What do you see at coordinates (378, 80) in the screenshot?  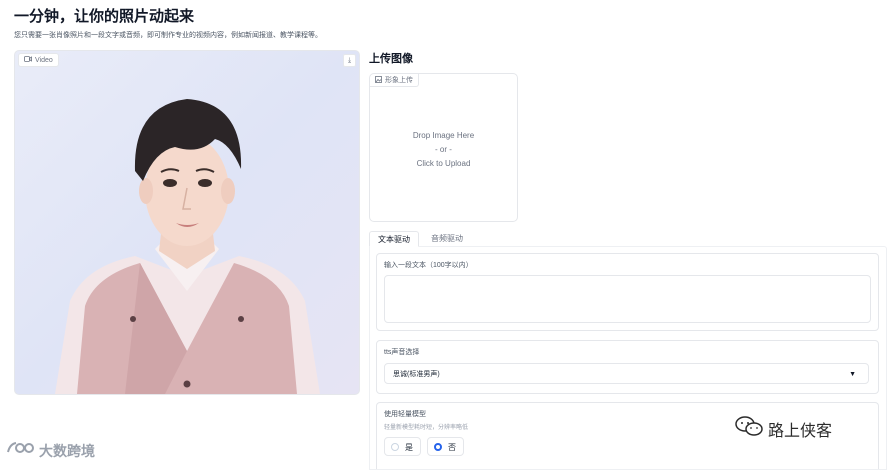 I see `image-icon` at bounding box center [378, 80].